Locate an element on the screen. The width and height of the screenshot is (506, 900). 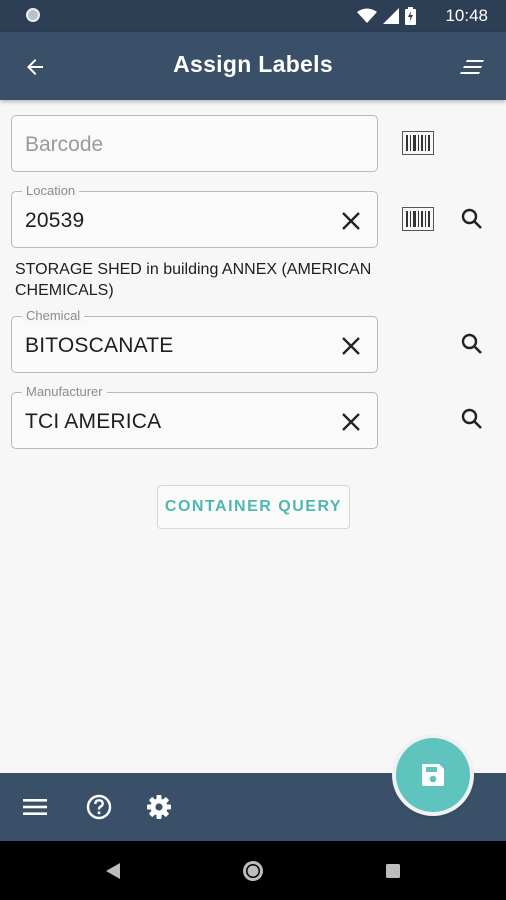
chemical-field: Chemical BITOSCANATE is located at coordinates (194, 340).